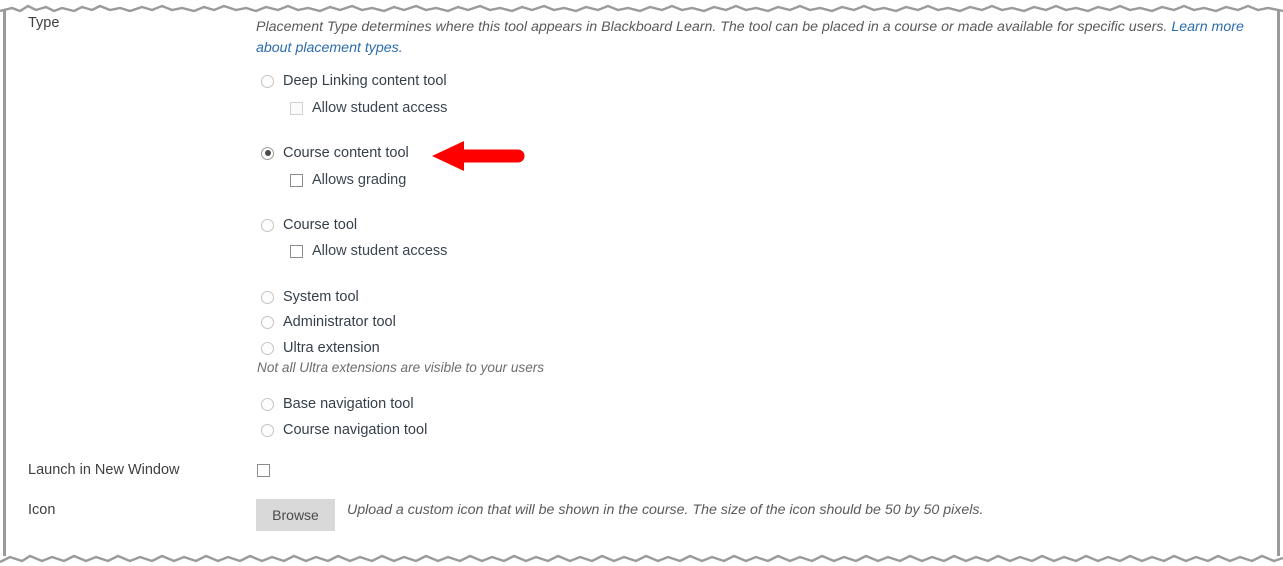 The image size is (1283, 566). I want to click on checkbox-option-allow-student-access-course-tool: Allow student access, so click(368, 251).